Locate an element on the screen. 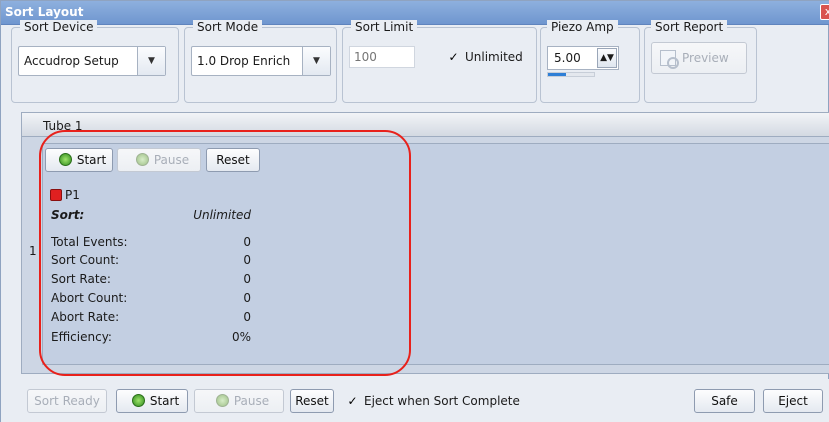 The height and width of the screenshot is (422, 829). eject-when-complete-label: Eject when Sort Complete is located at coordinates (442, 401).